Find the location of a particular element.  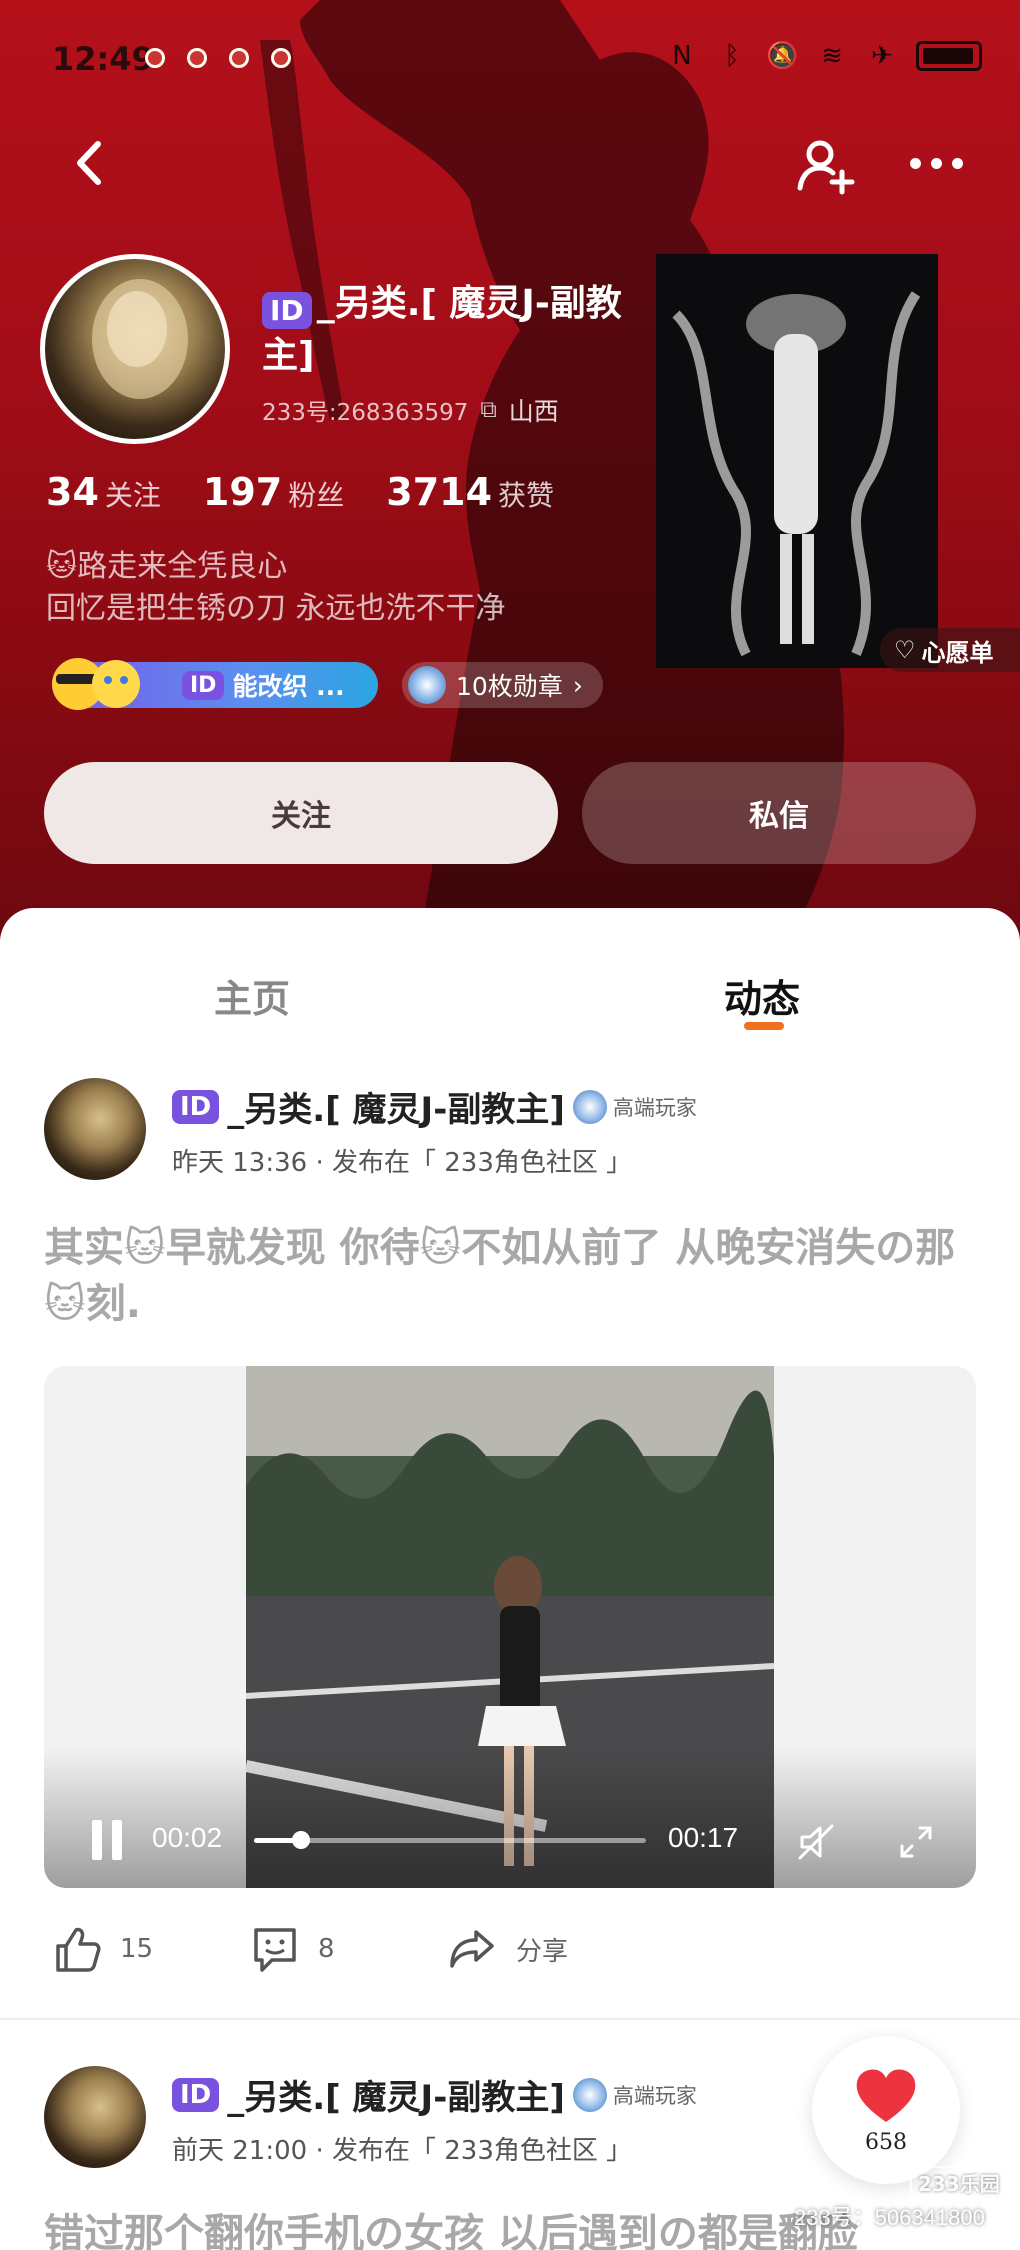

mute-bell-icon: 🔕 is located at coordinates (782, 56).